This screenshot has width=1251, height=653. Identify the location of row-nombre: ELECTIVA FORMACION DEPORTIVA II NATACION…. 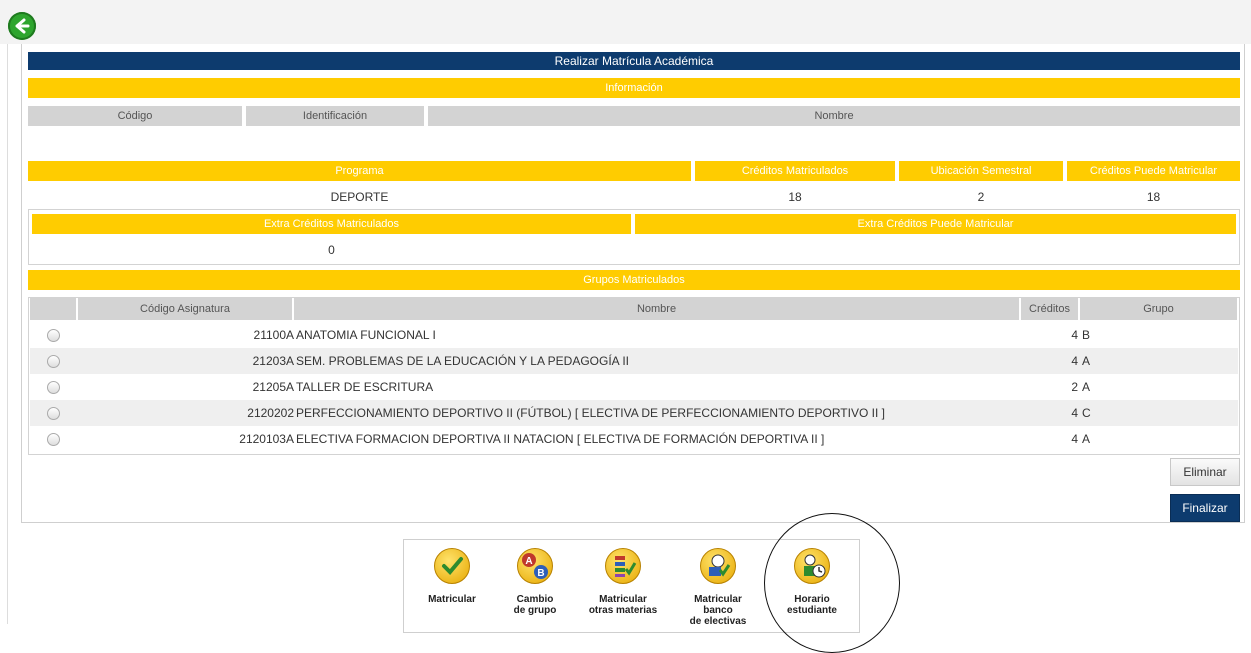
(560, 439).